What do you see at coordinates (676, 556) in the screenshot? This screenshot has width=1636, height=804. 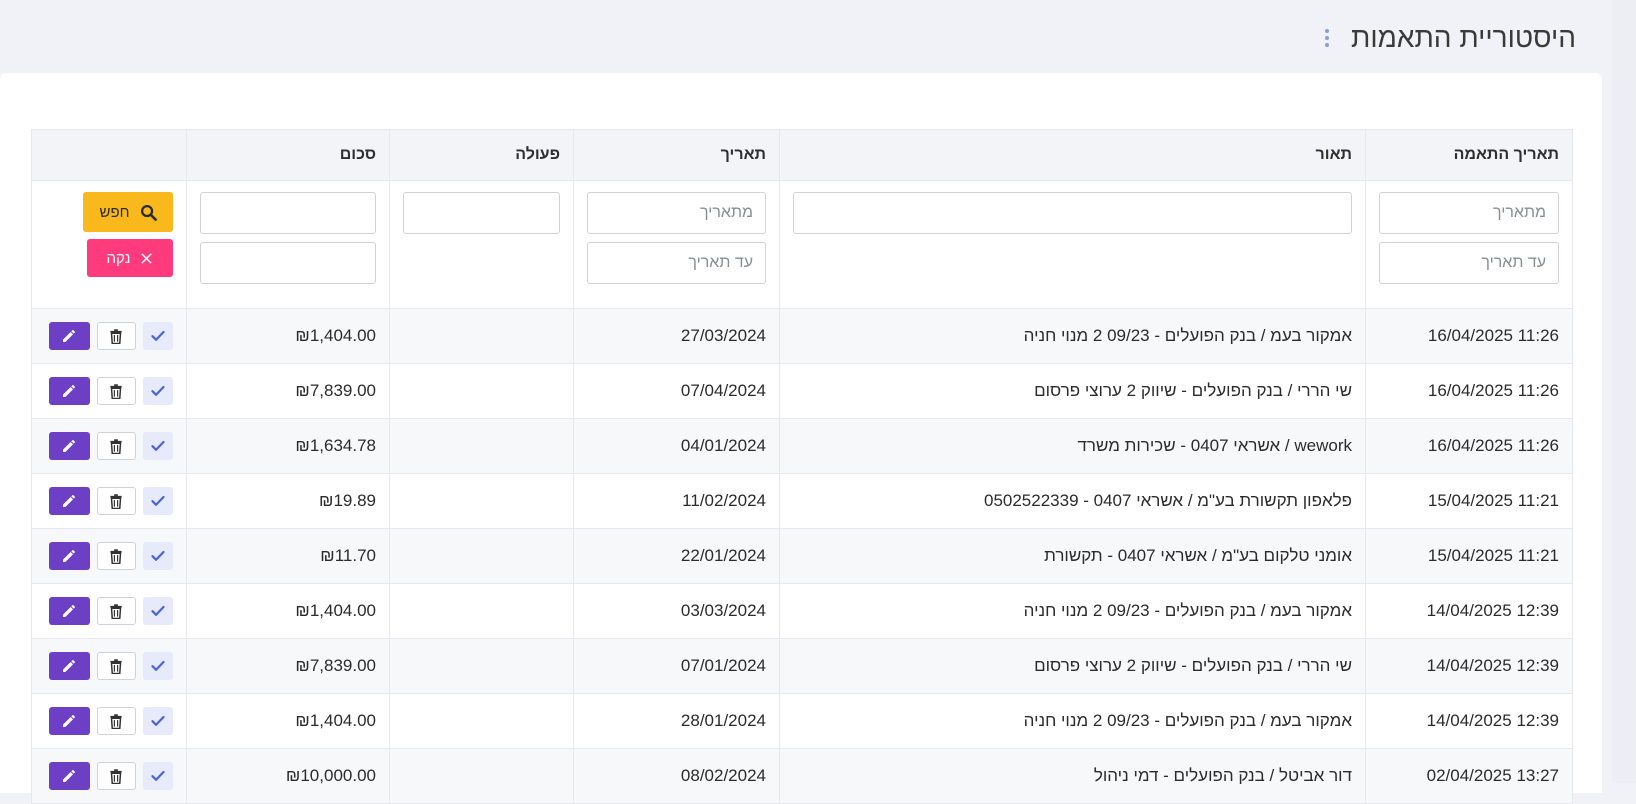 I see `cell-date: 22/01/2024` at bounding box center [676, 556].